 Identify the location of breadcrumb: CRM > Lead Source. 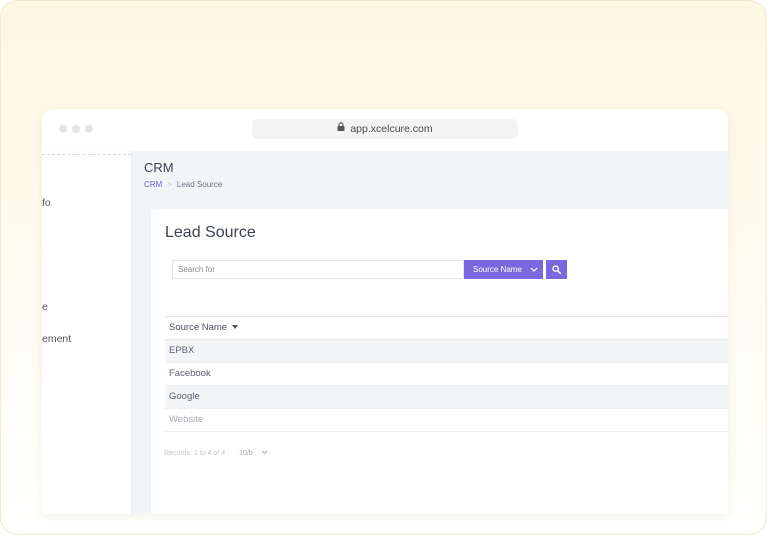
(183, 184).